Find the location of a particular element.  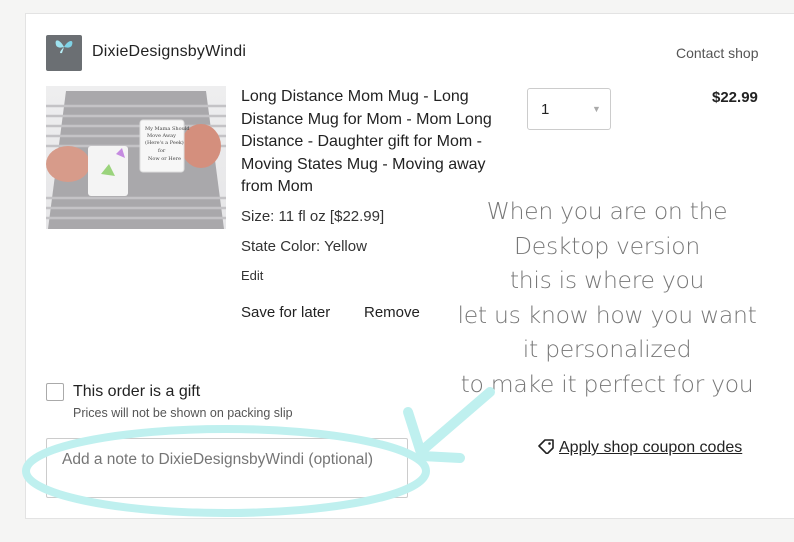

apply-coupon-link: Apply shop coupon codes is located at coordinates (639, 447).